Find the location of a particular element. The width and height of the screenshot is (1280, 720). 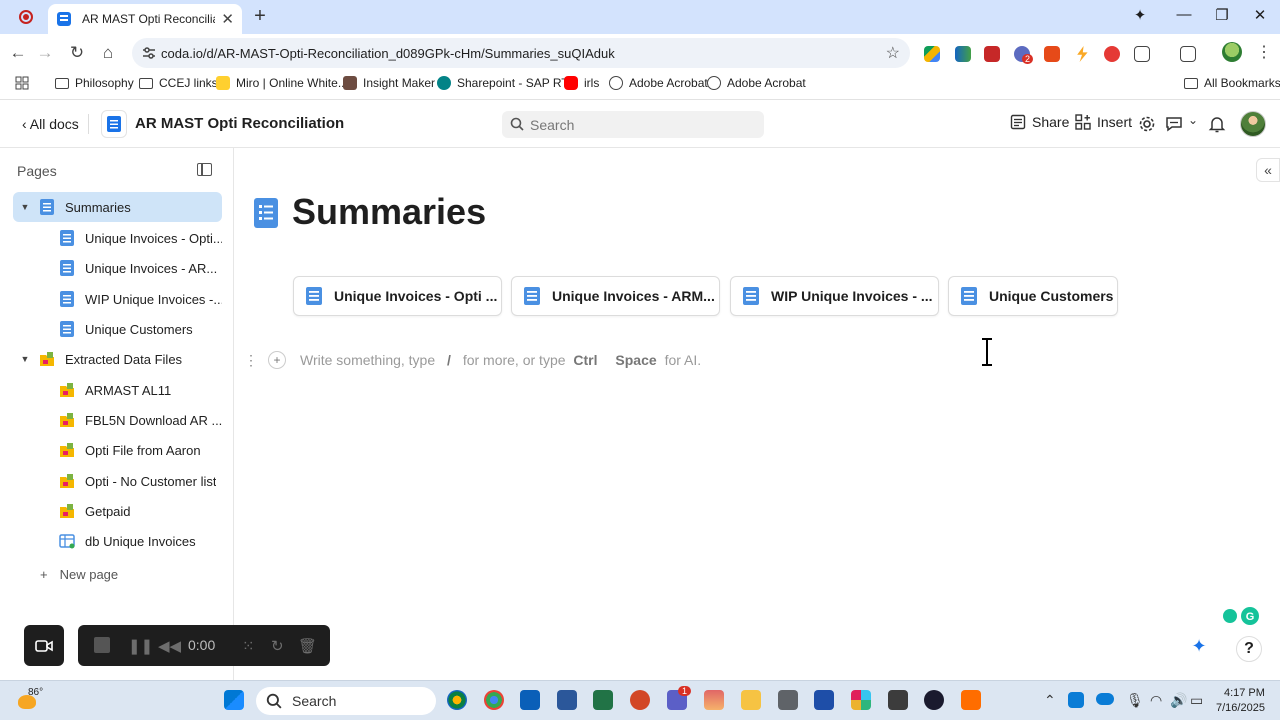

restore-button: ❐ is located at coordinates (1222, 15).